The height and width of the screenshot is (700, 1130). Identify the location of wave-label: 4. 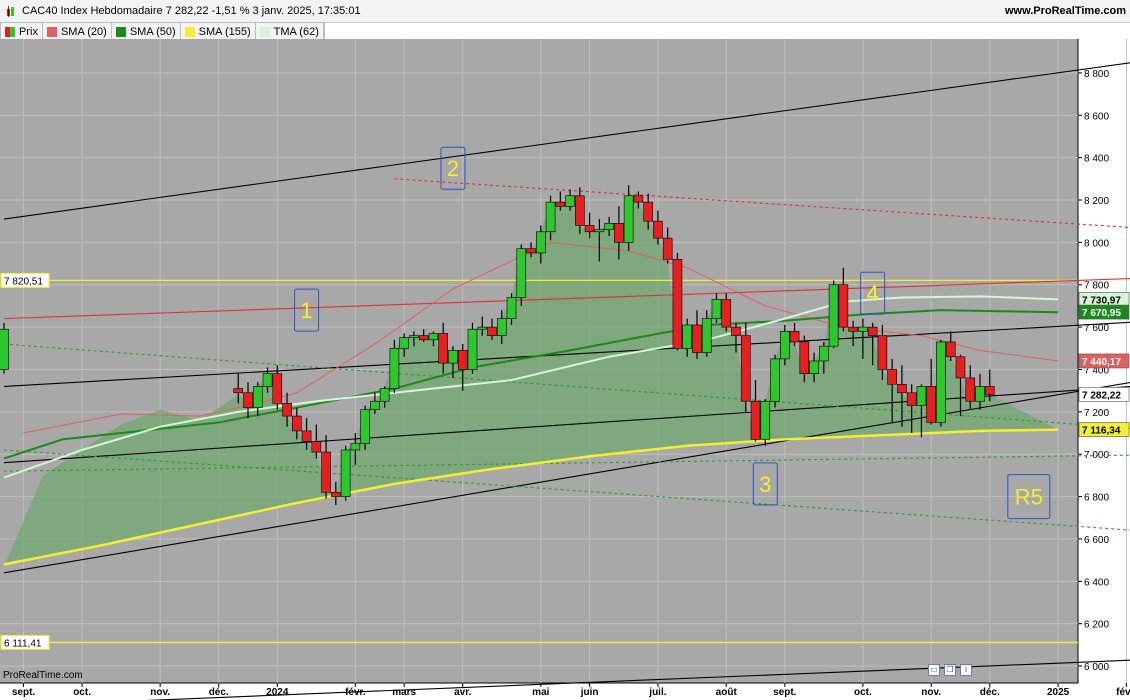
(873, 293).